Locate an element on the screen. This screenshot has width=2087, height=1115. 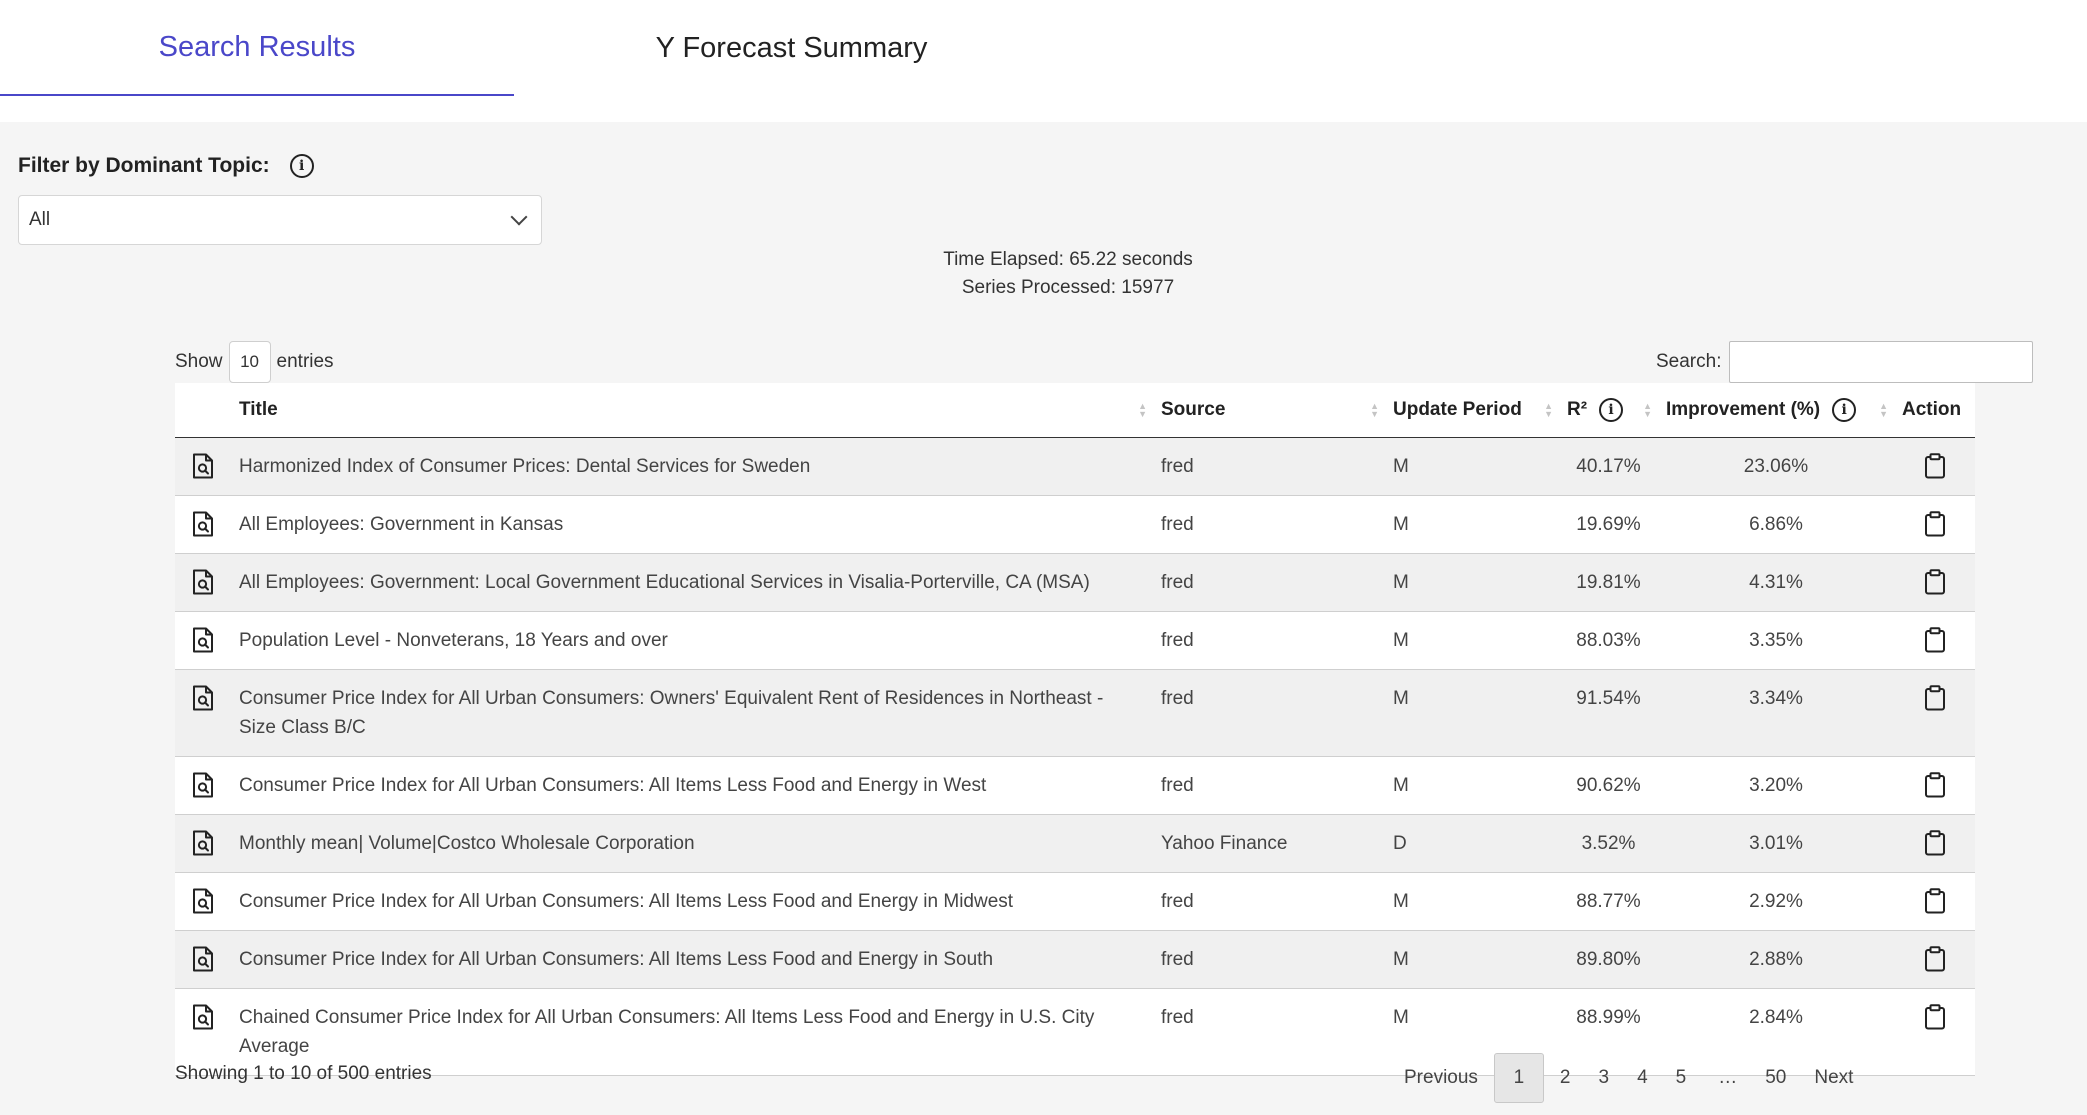
header-title: Title ▲ ▼ is located at coordinates (692, 410).